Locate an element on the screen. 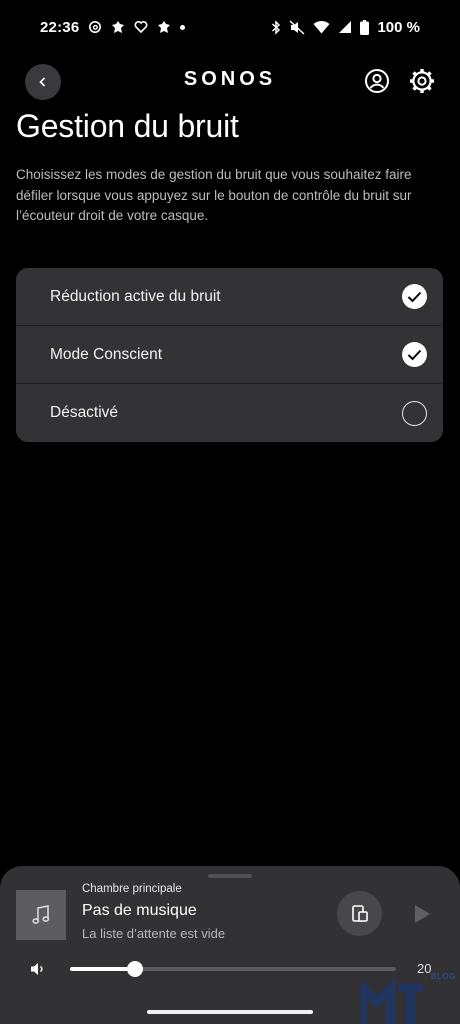 The height and width of the screenshot is (1024, 460). speaker-group-icon is located at coordinates (359, 913).